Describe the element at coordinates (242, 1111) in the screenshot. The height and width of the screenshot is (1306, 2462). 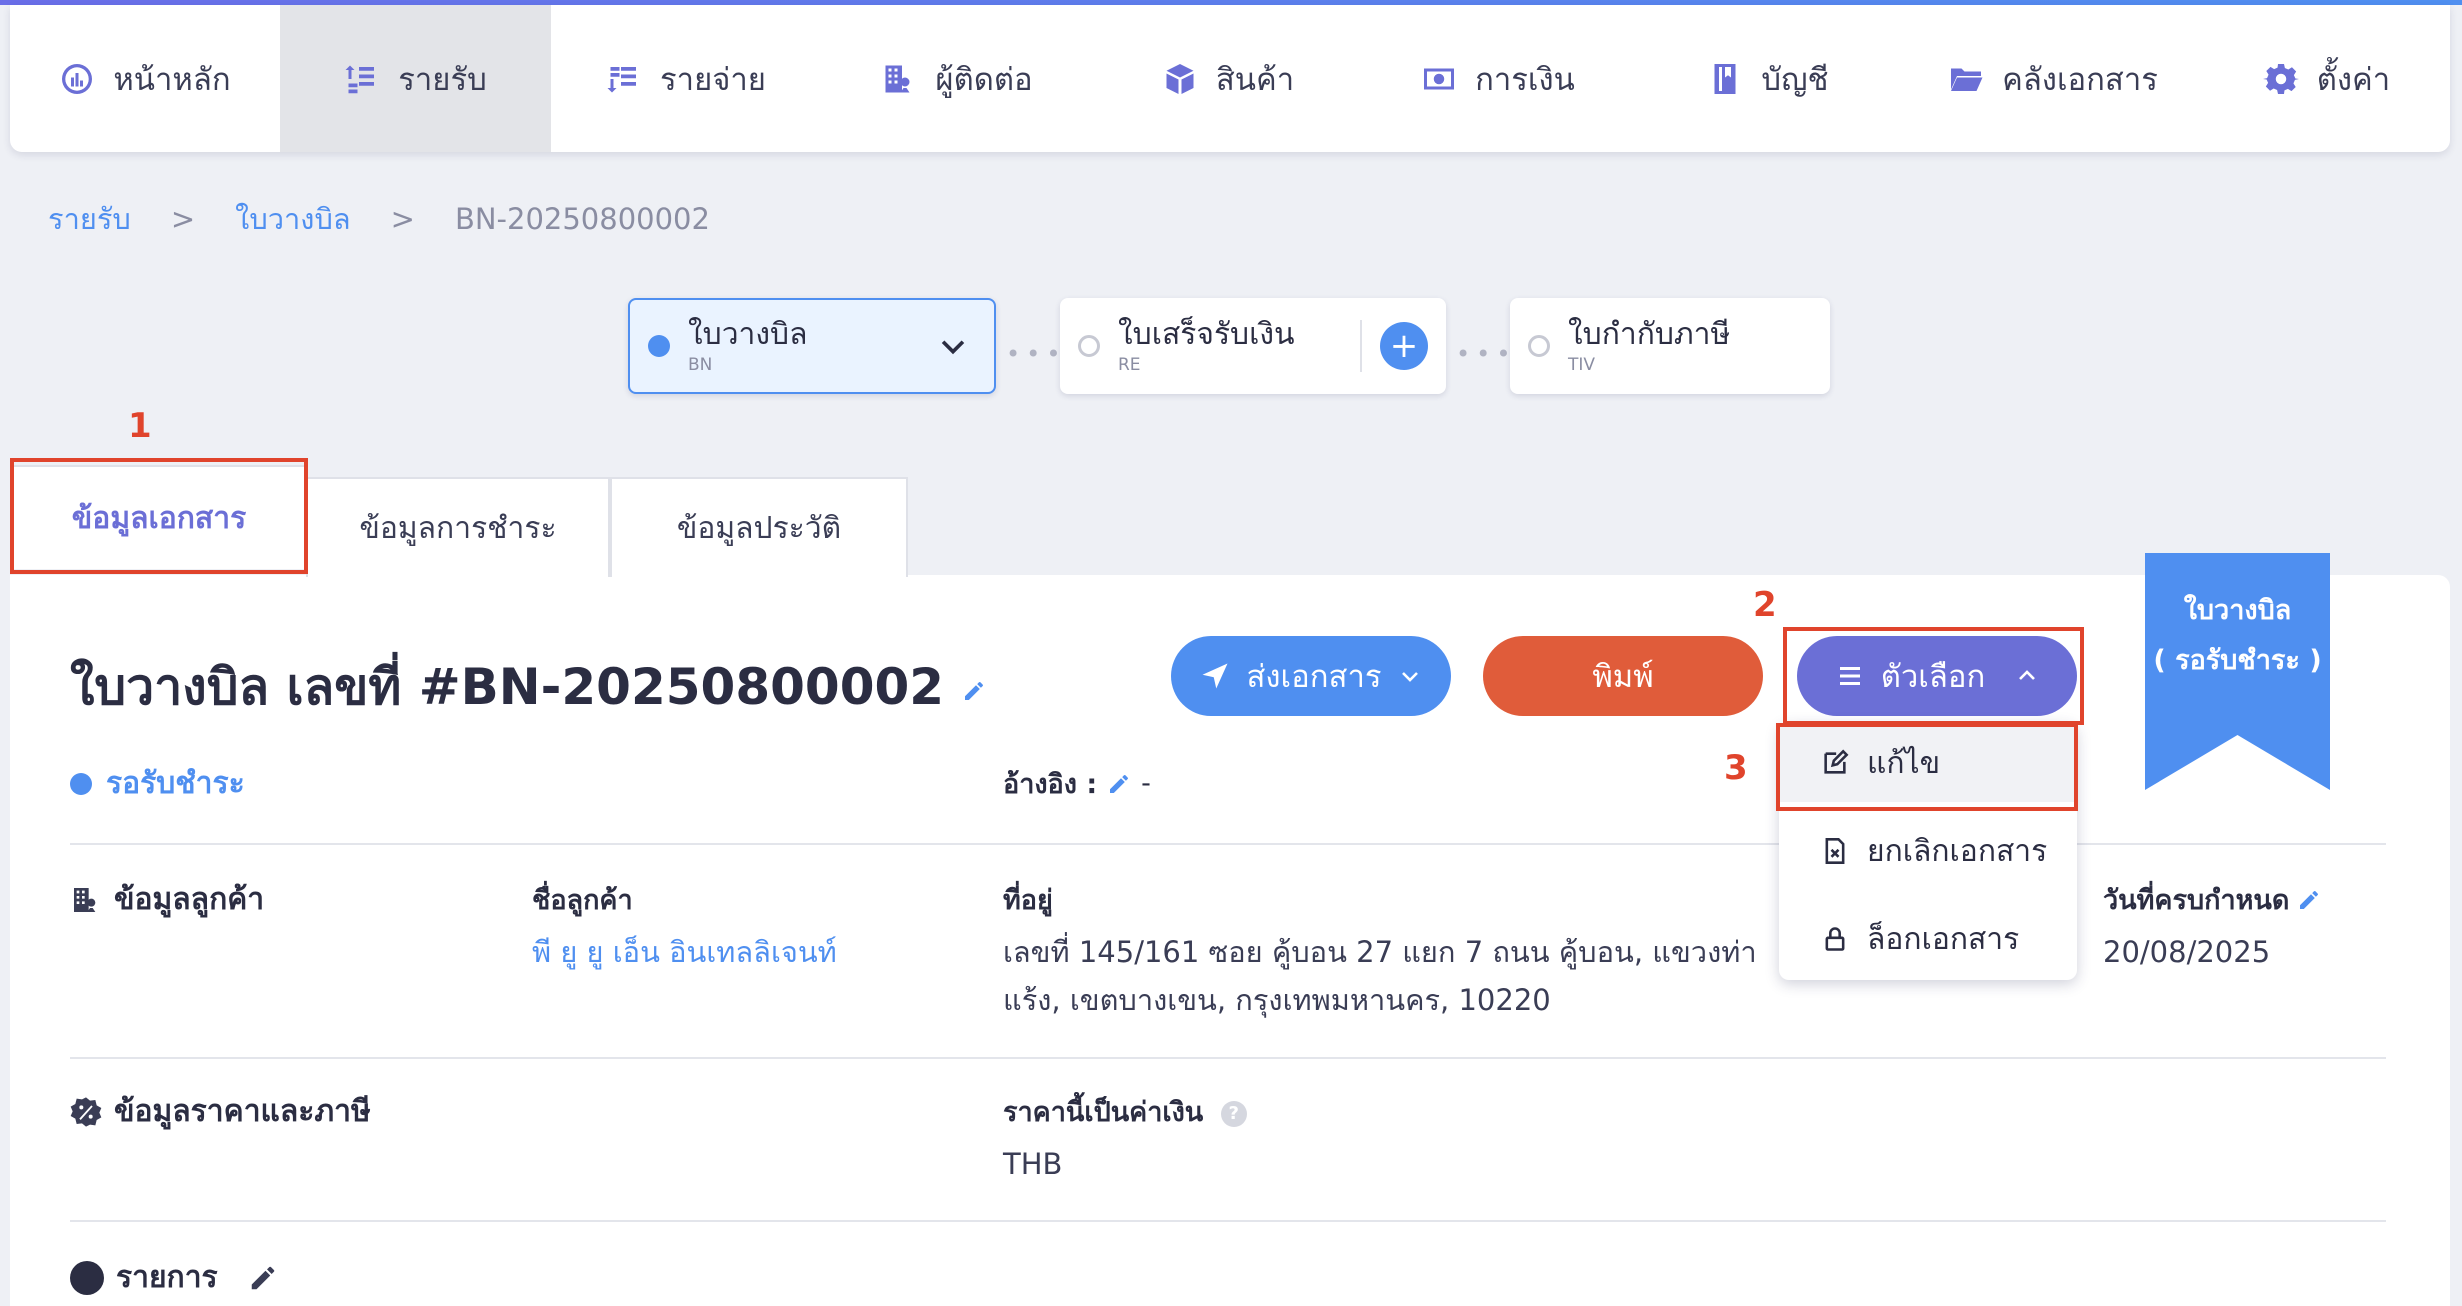
I see `section-title: ข้อมูลราคาและภาษี` at that location.